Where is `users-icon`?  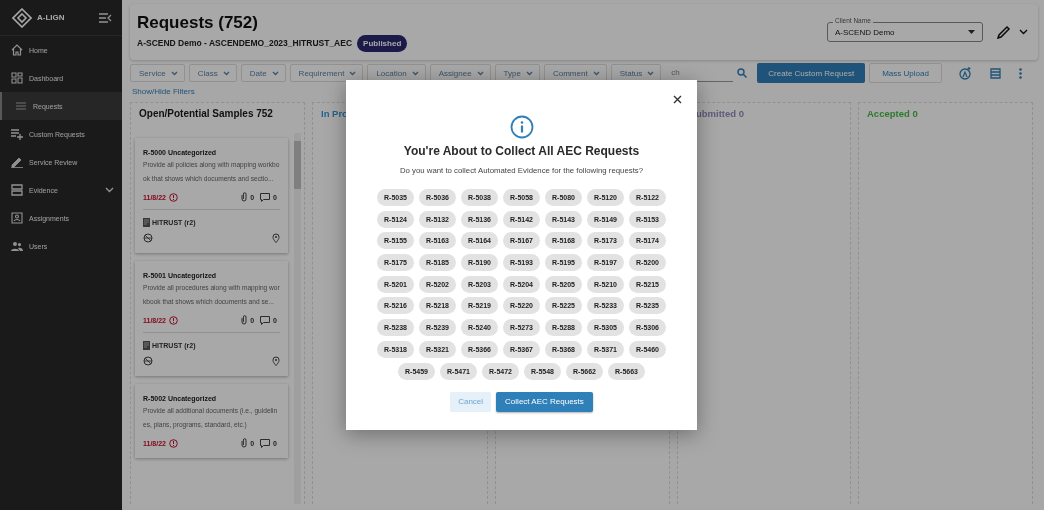
users-icon is located at coordinates (17, 246).